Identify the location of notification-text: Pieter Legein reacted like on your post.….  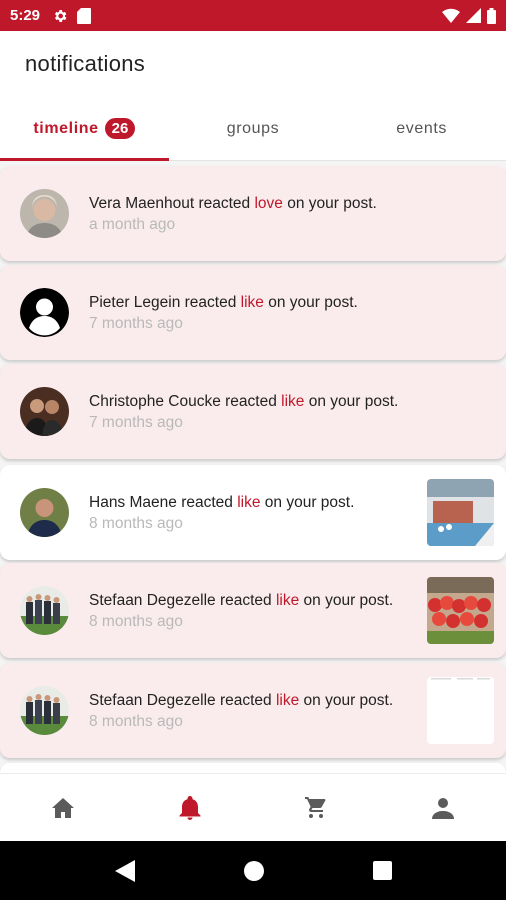
(254, 312).